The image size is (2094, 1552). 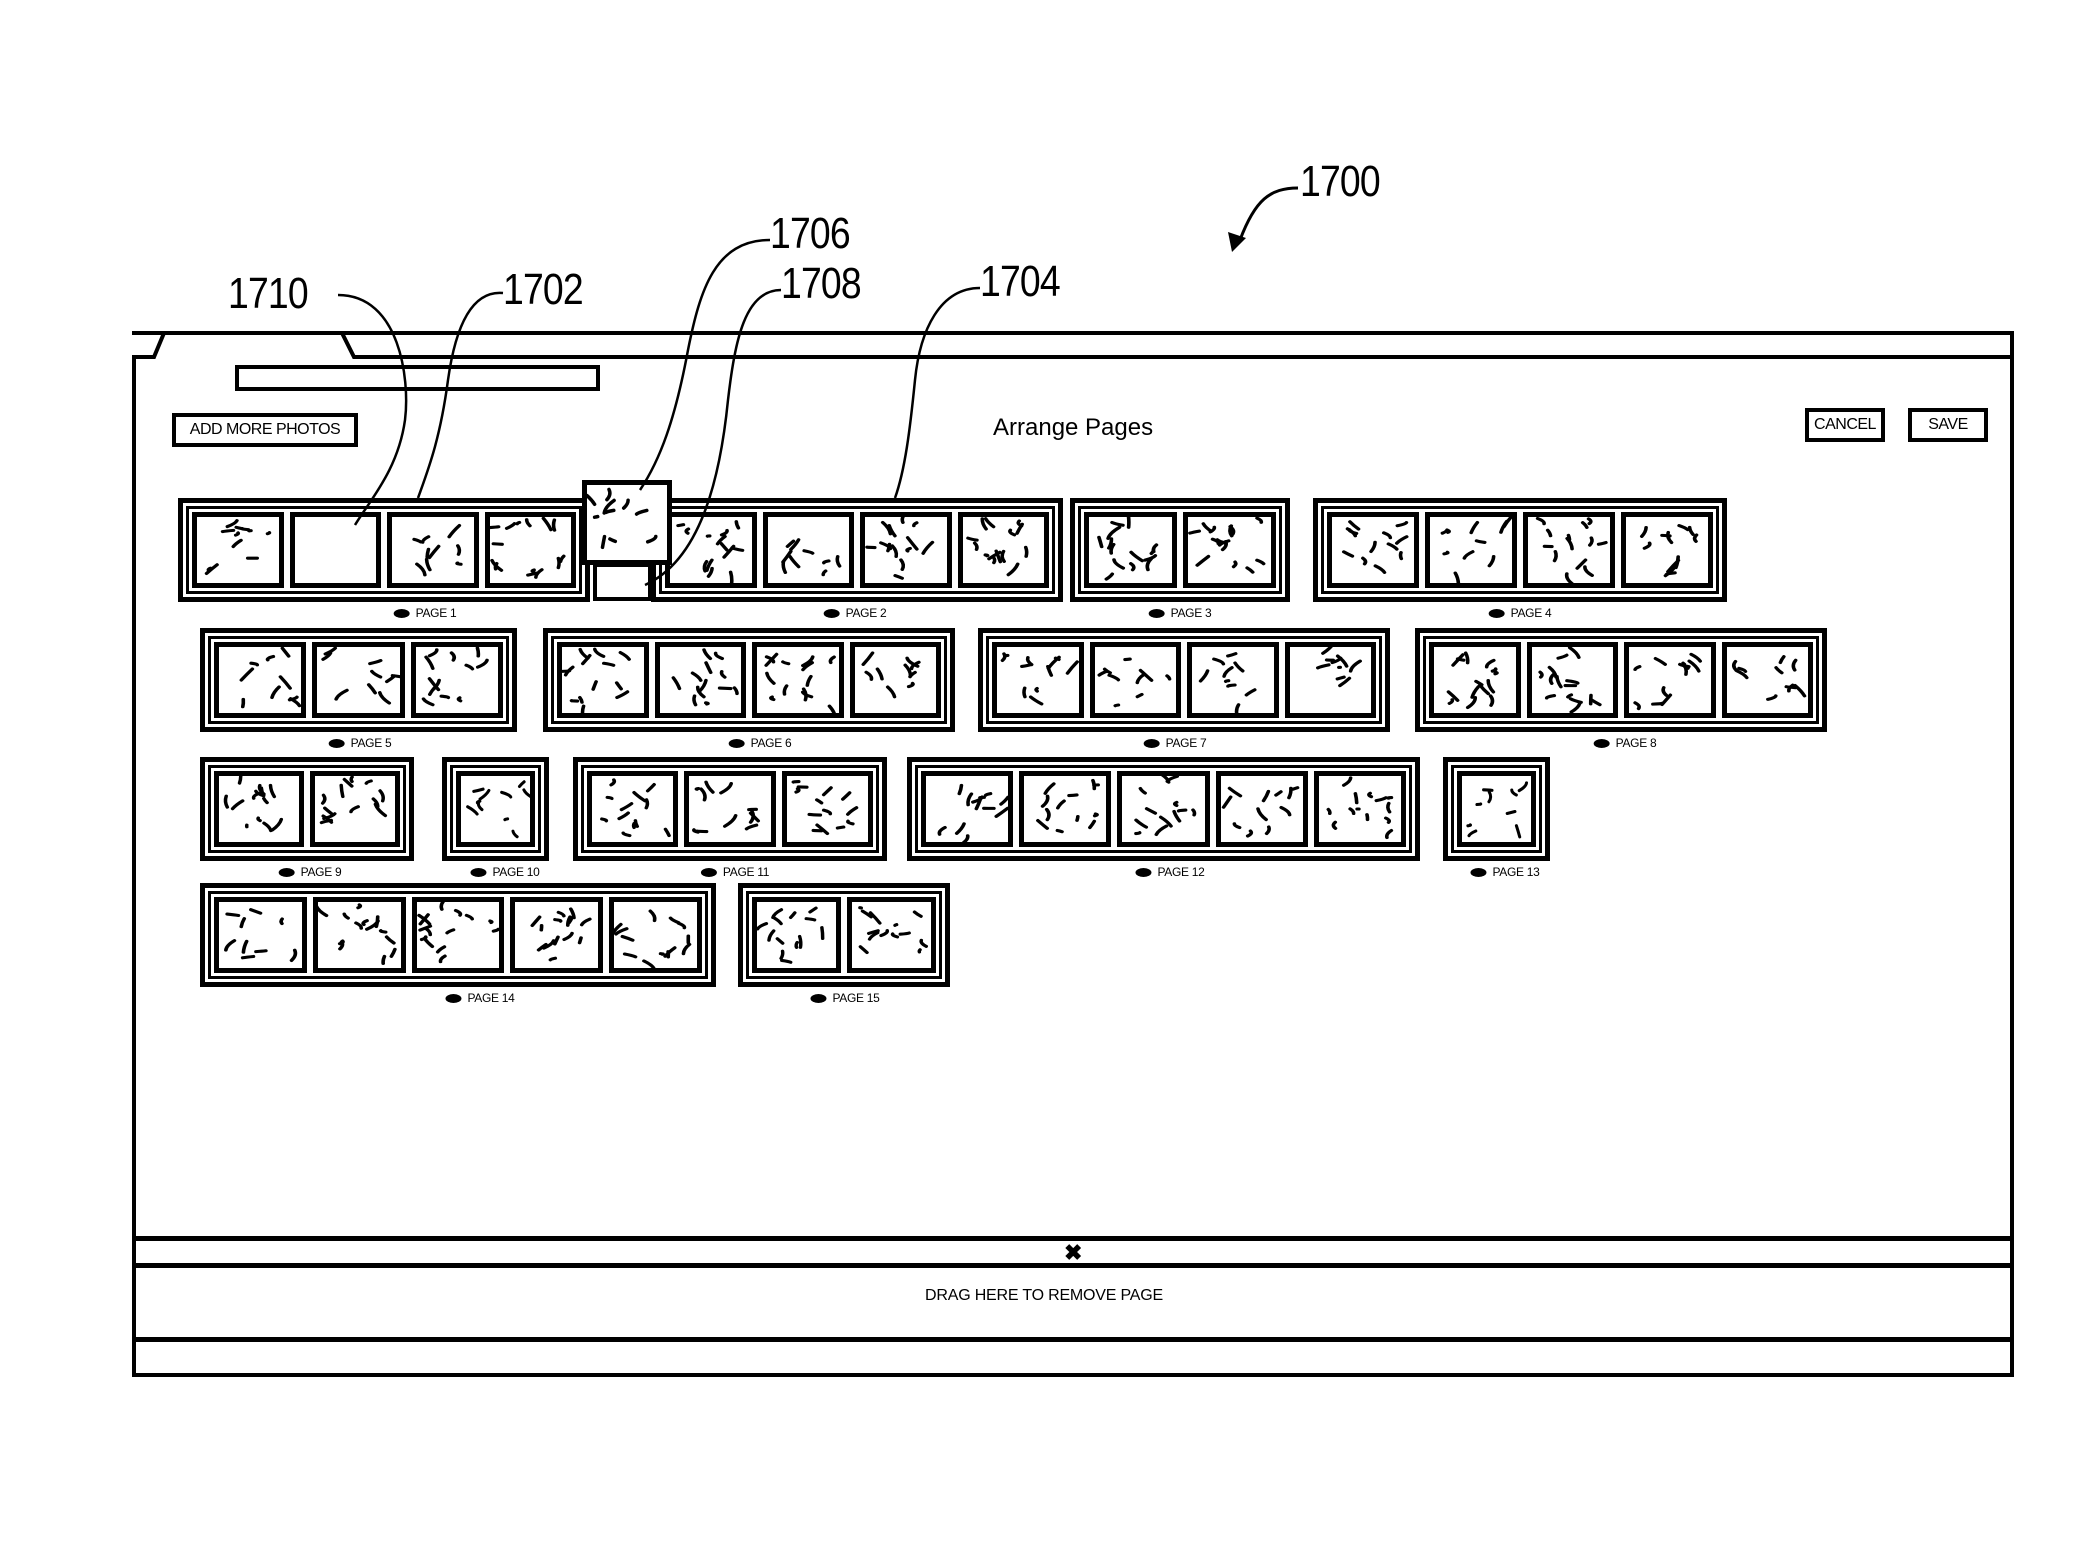 I want to click on page-label-text: PAGE 13, so click(x=1516, y=872).